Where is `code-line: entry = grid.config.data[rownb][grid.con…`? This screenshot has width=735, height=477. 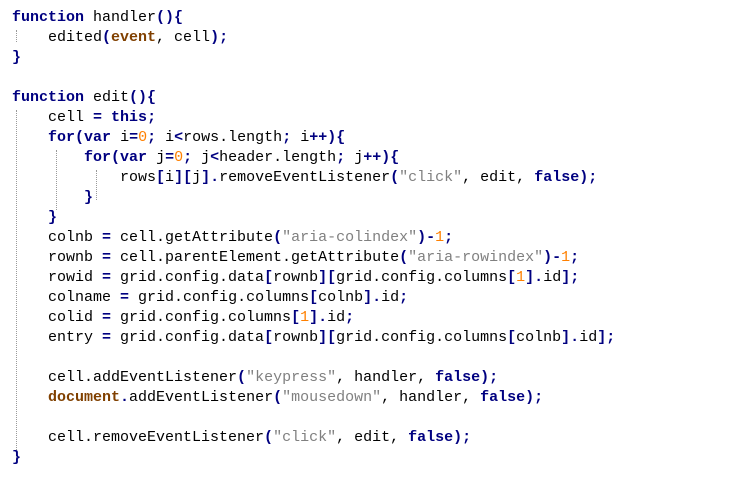 code-line: entry = grid.config.data[rownb][grid.con… is located at coordinates (313, 338).